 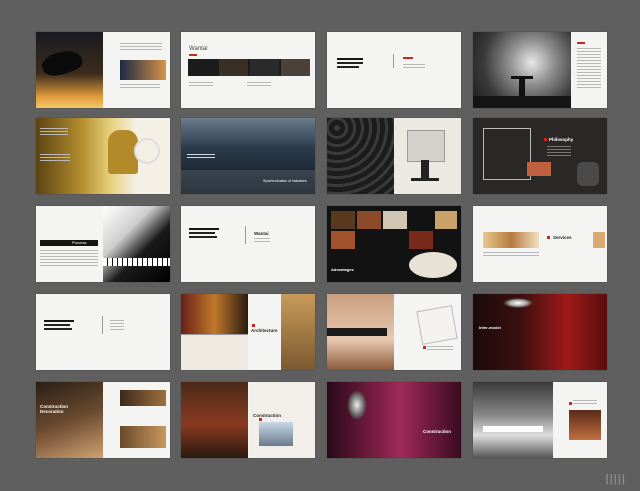 What do you see at coordinates (394, 332) in the screenshot?
I see `spread-pink-interior` at bounding box center [394, 332].